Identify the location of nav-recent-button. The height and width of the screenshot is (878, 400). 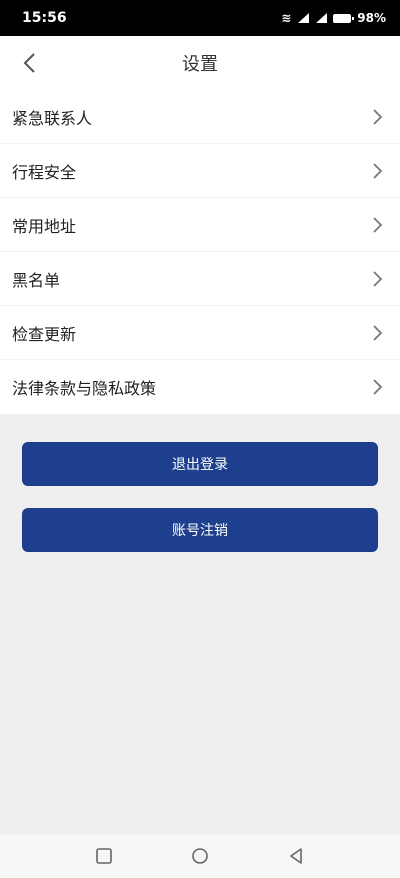
(104, 856).